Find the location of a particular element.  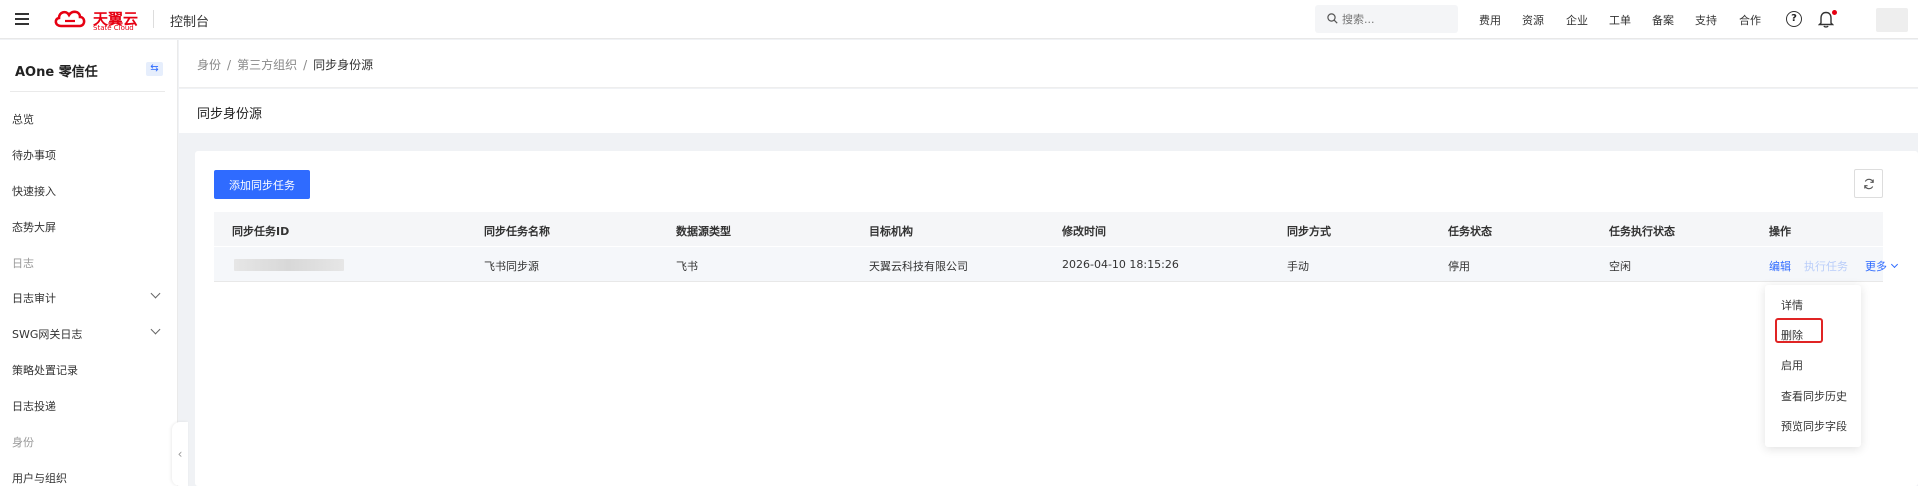

sidebar-item-log-audit: 日志审计 is located at coordinates (34, 298).